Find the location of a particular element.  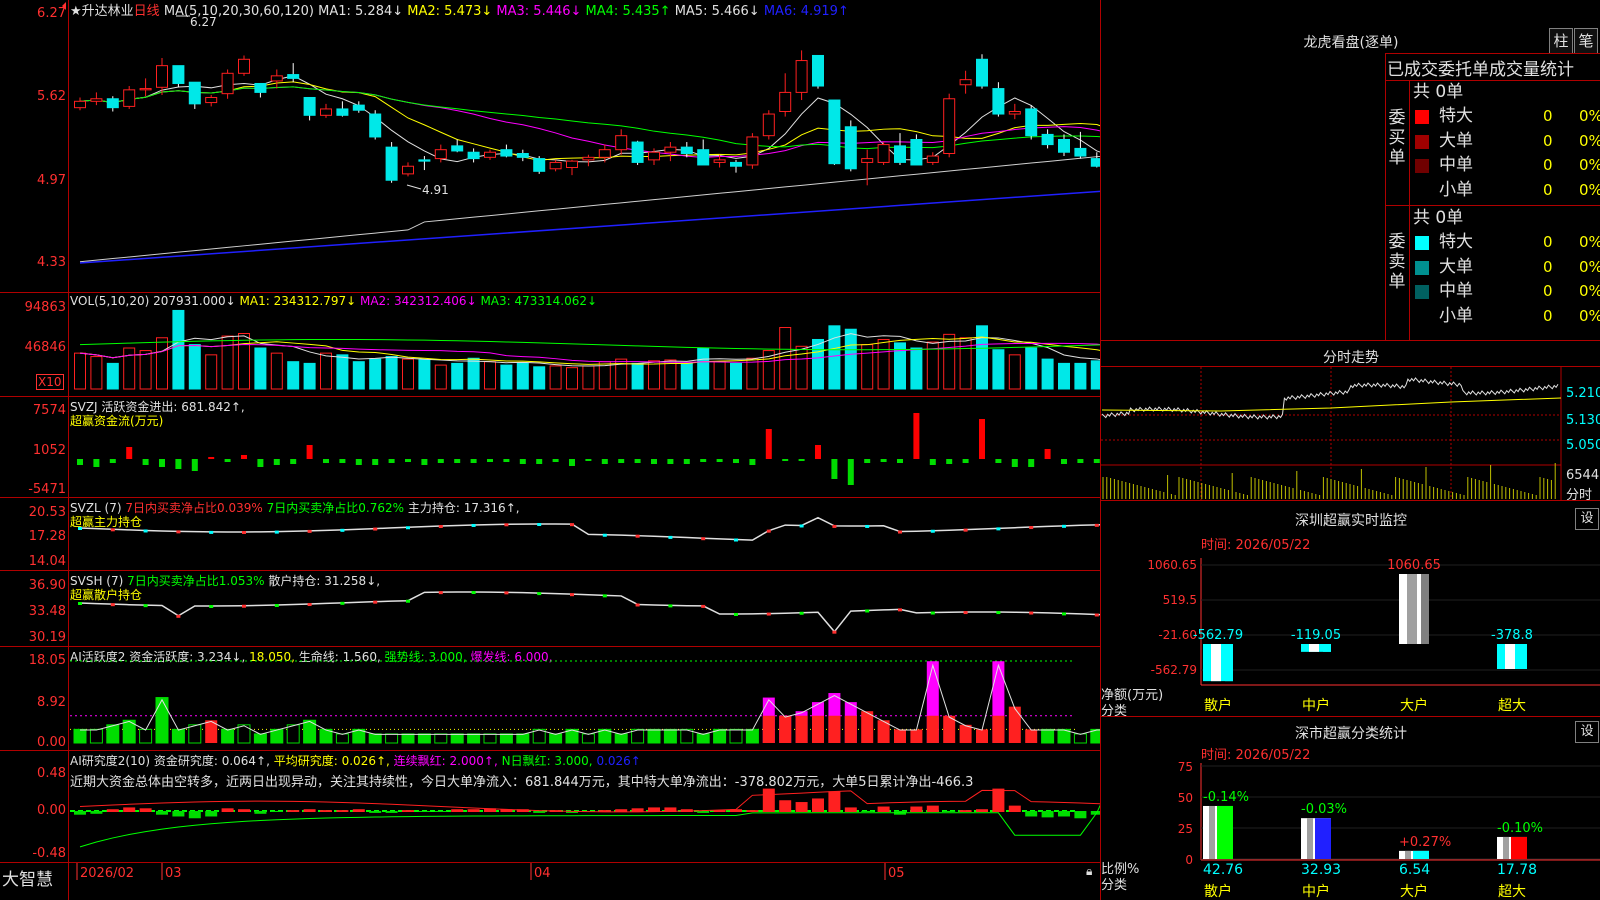

sz-bar-value: -562.79 is located at coordinates (1218, 635).